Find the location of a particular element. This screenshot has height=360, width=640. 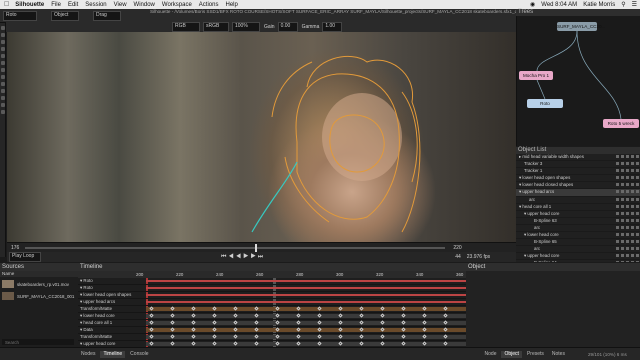

menu-window: Window is located at coordinates (144, 5).